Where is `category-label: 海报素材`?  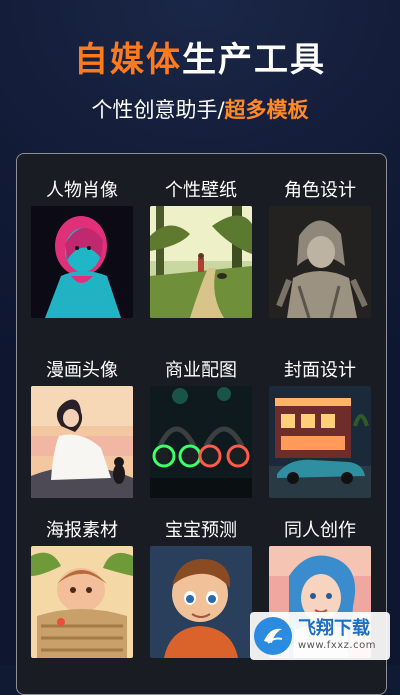 category-label: 海报素材 is located at coordinates (82, 530).